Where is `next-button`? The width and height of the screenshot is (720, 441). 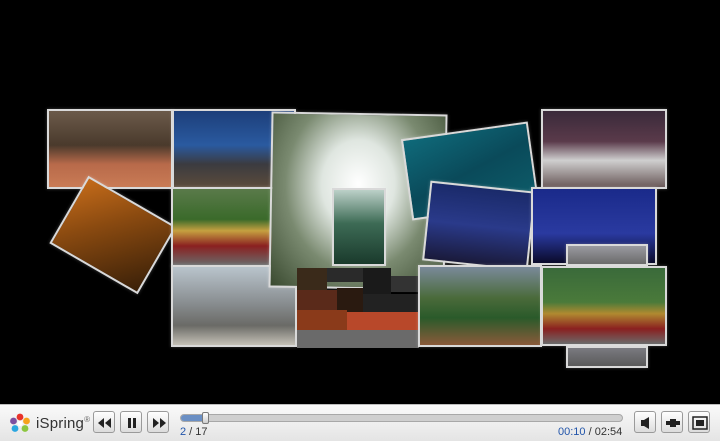 next-button is located at coordinates (158, 422).